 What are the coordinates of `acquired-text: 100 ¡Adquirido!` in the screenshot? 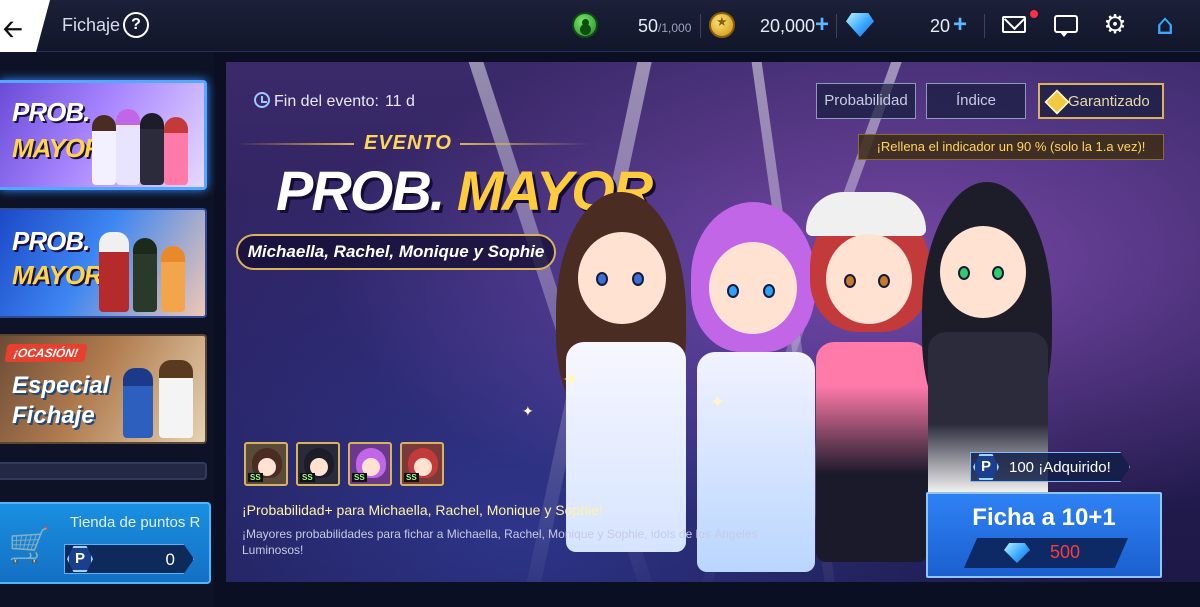 It's located at (1060, 467).